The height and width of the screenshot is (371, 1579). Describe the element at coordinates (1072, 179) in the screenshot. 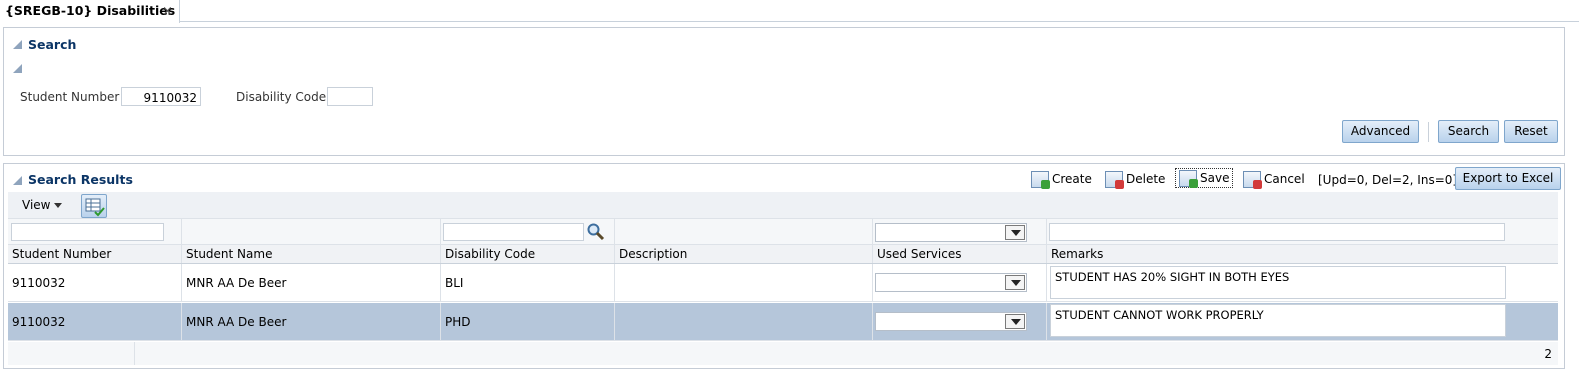

I see `create-label: Create` at that location.